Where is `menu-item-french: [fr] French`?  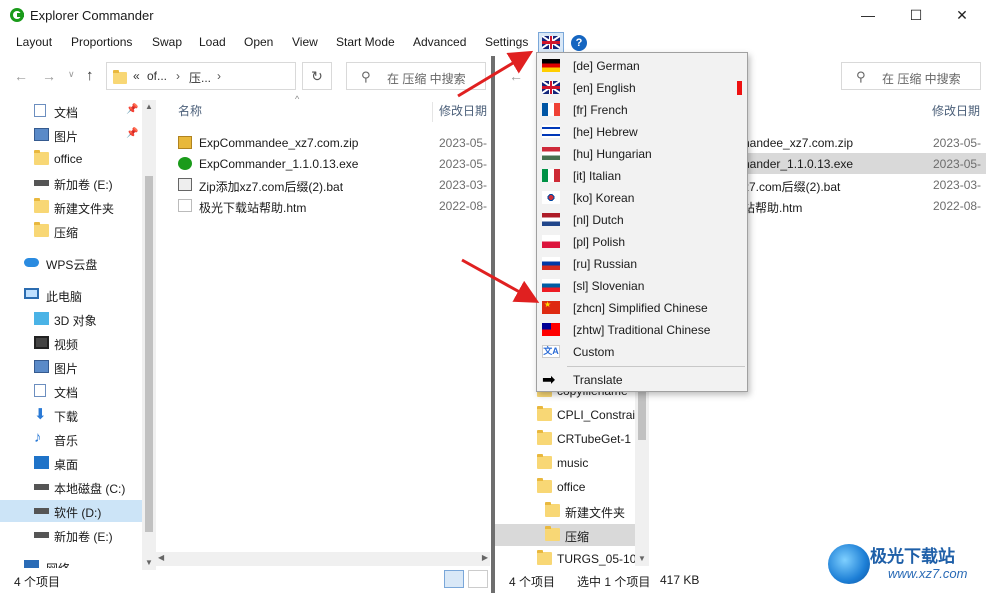 menu-item-french: [fr] French is located at coordinates (642, 110).